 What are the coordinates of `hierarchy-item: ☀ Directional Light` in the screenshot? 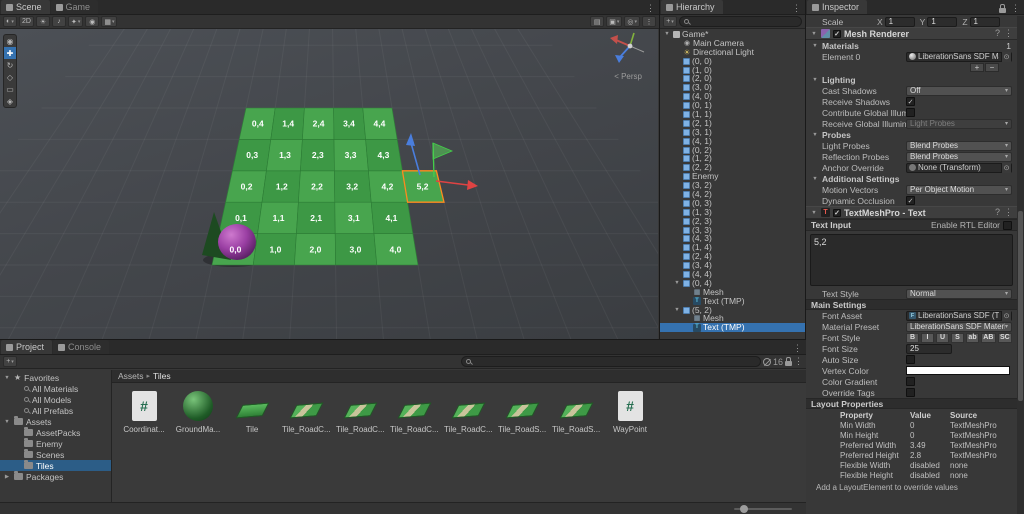 It's located at (732, 51).